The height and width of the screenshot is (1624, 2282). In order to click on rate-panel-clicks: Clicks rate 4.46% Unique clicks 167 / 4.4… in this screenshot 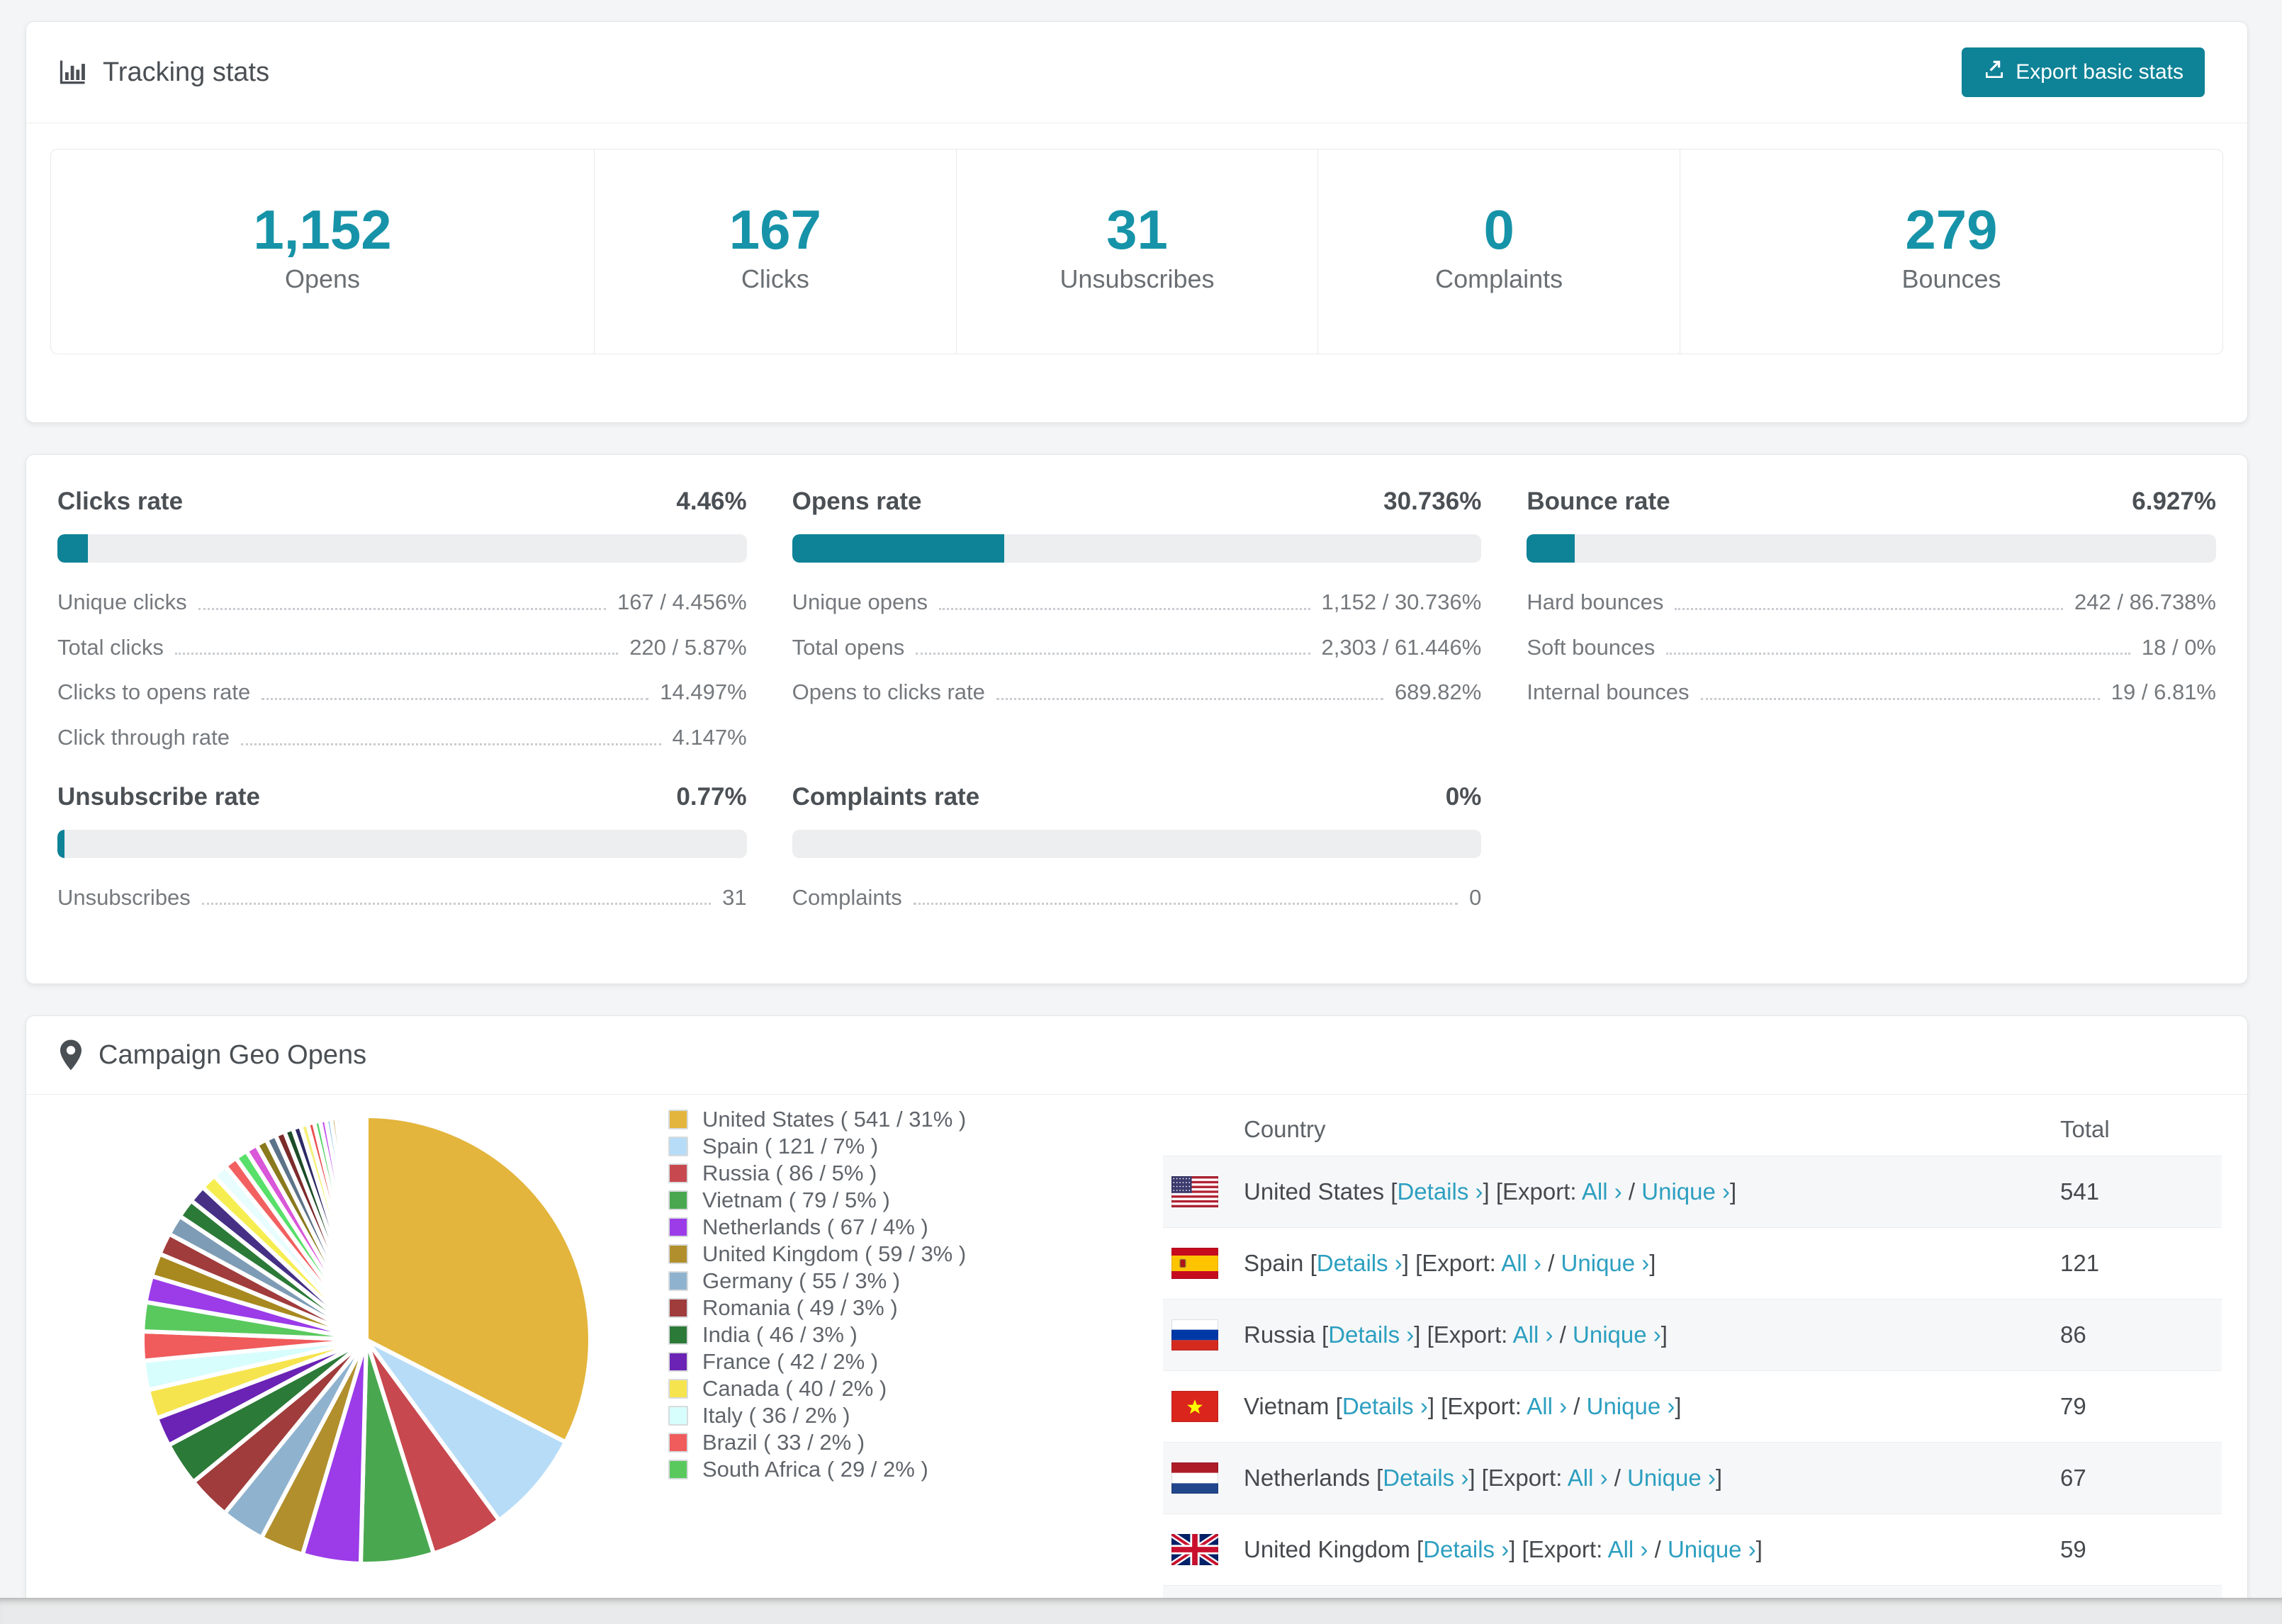, I will do `click(402, 623)`.